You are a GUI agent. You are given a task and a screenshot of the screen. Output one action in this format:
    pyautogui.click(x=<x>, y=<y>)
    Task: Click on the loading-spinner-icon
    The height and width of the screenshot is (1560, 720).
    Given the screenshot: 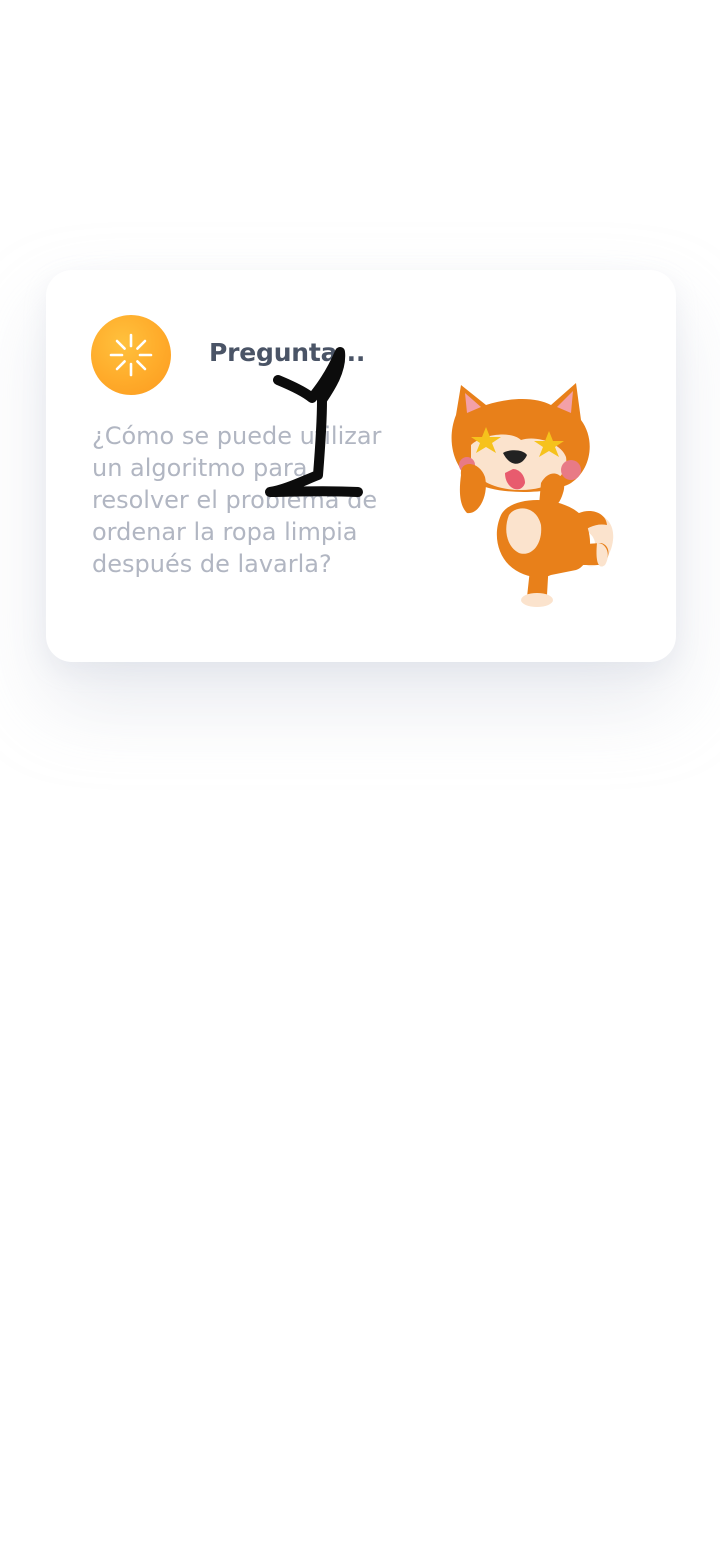 What is the action you would take?
    pyautogui.click(x=131, y=355)
    